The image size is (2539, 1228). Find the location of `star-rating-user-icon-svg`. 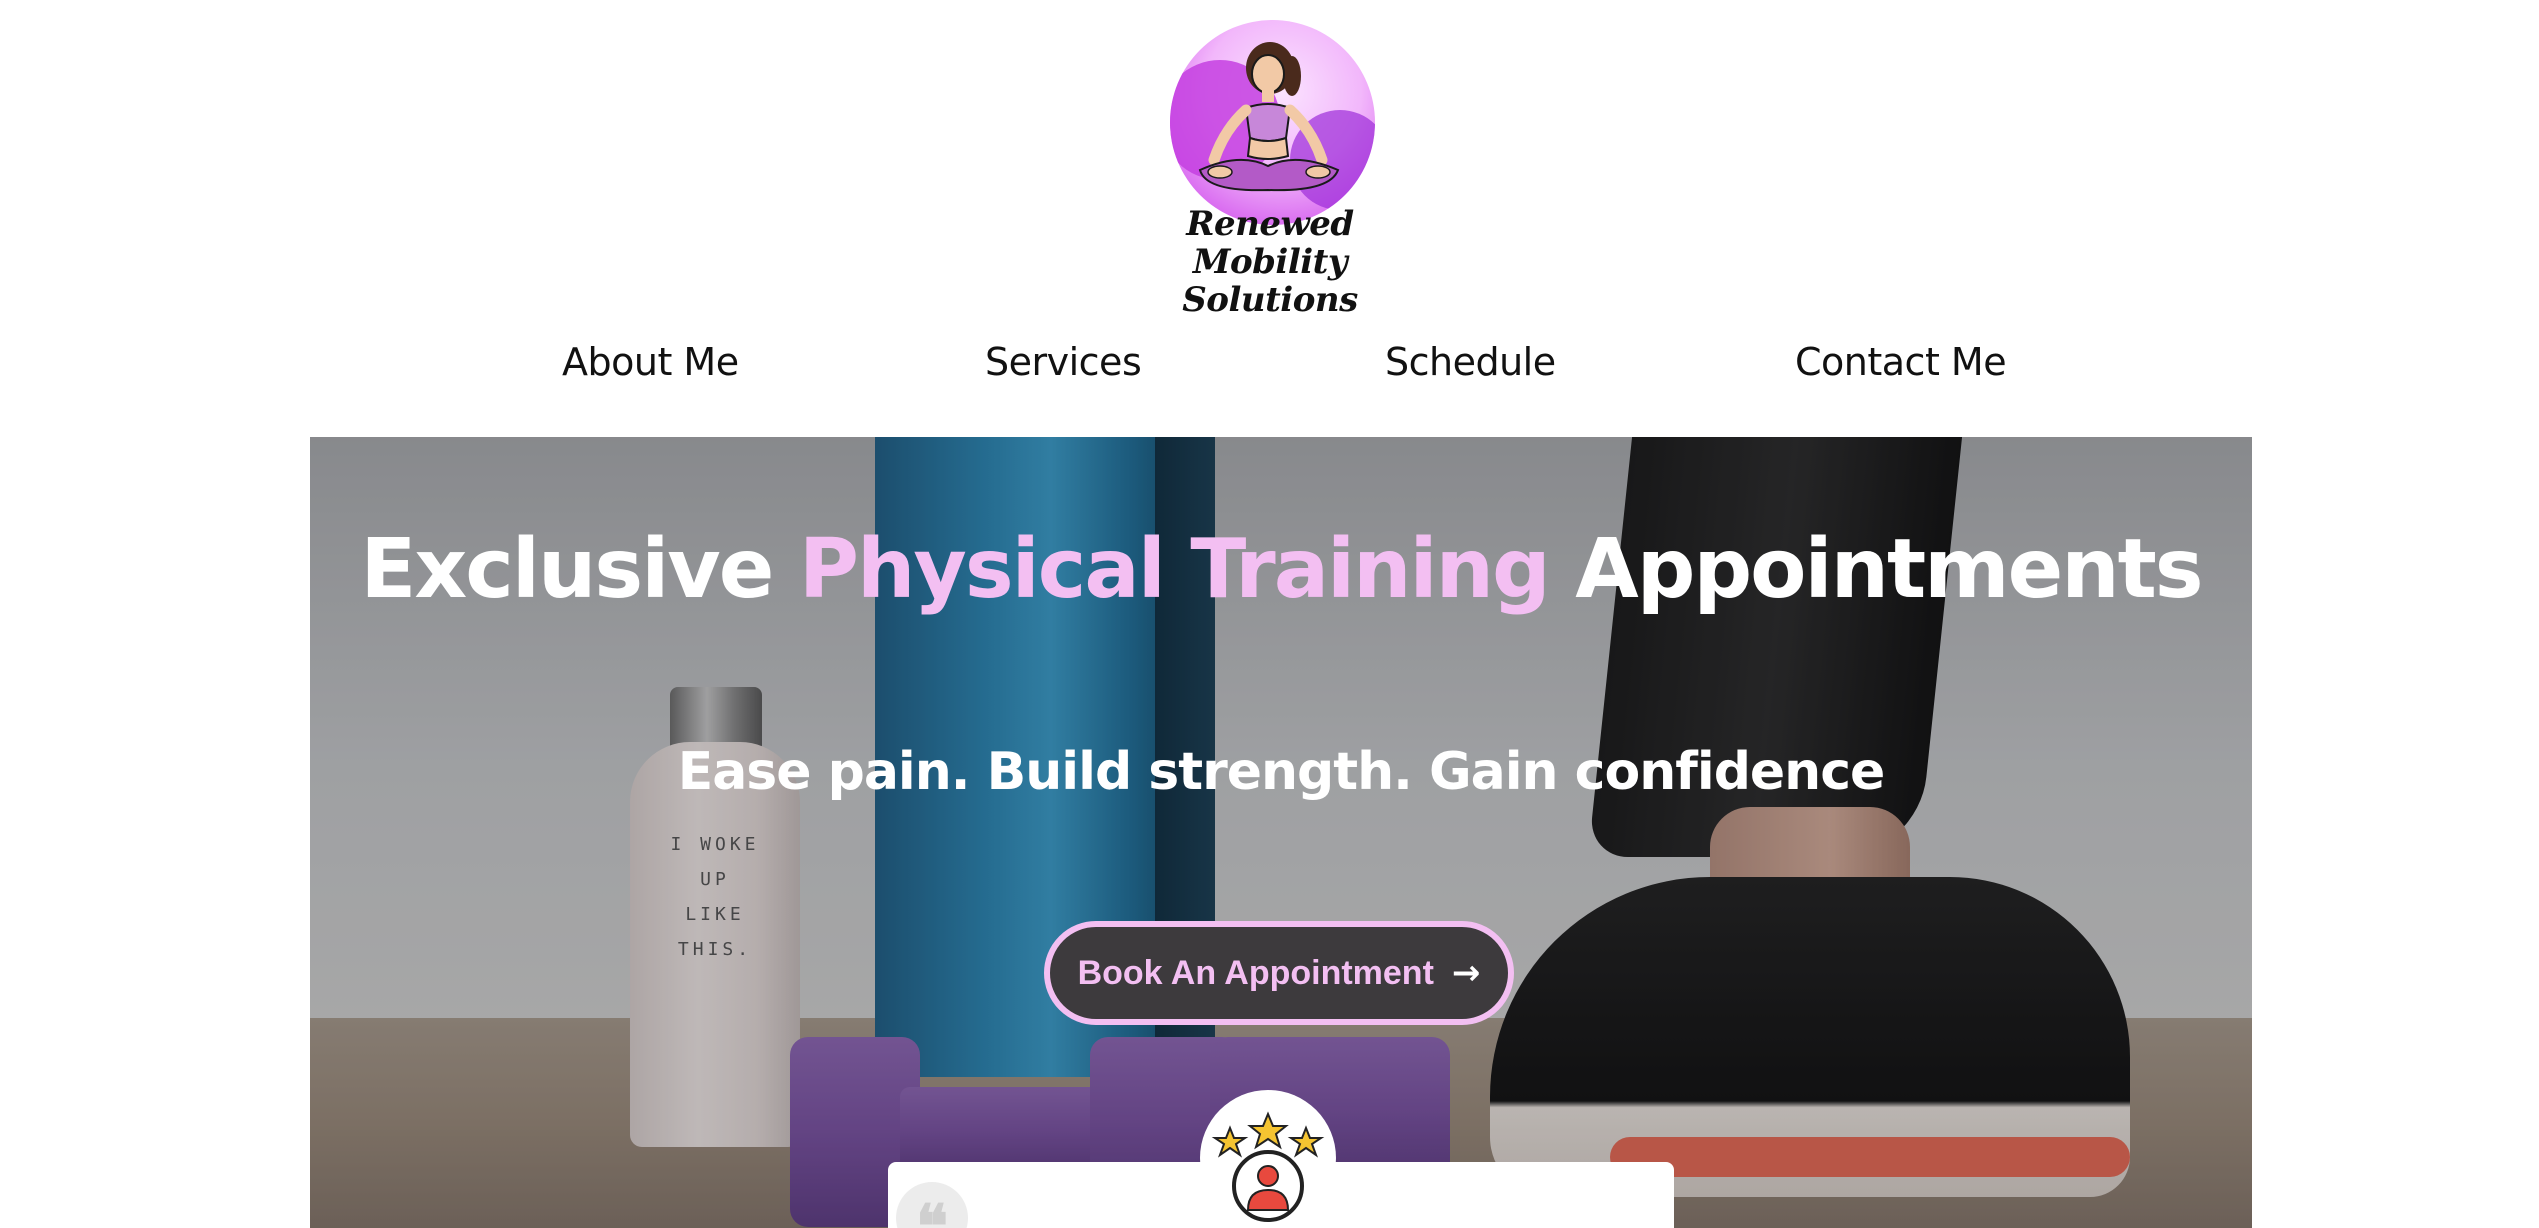

star-rating-user-icon-svg is located at coordinates (1268, 1166).